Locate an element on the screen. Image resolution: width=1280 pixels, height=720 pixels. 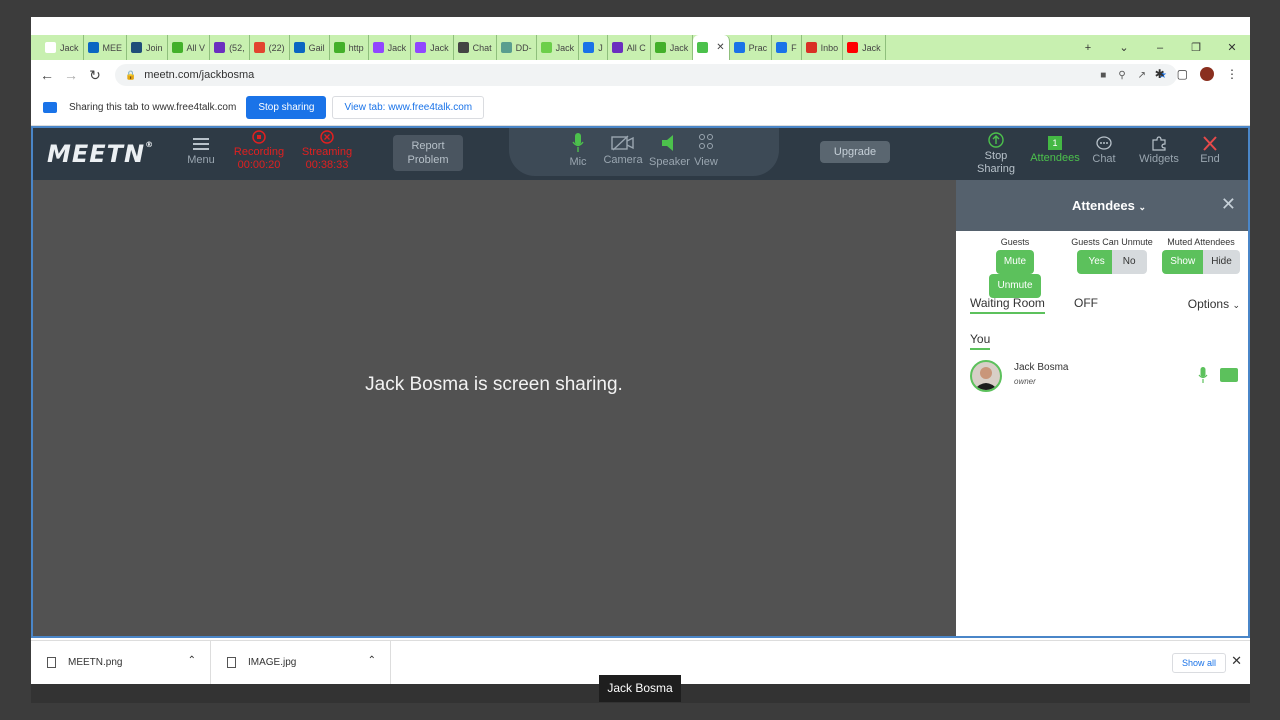
attendee-screen-share-icon is located at coordinates (1229, 375).